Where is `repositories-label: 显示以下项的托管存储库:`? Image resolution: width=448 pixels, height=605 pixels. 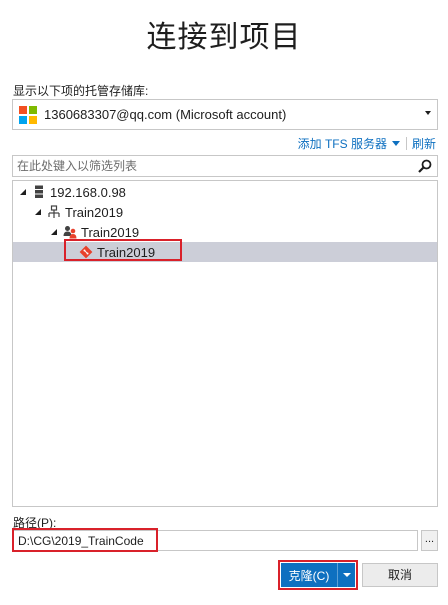
repositories-label: 显示以下项的托管存储库: is located at coordinates (81, 91).